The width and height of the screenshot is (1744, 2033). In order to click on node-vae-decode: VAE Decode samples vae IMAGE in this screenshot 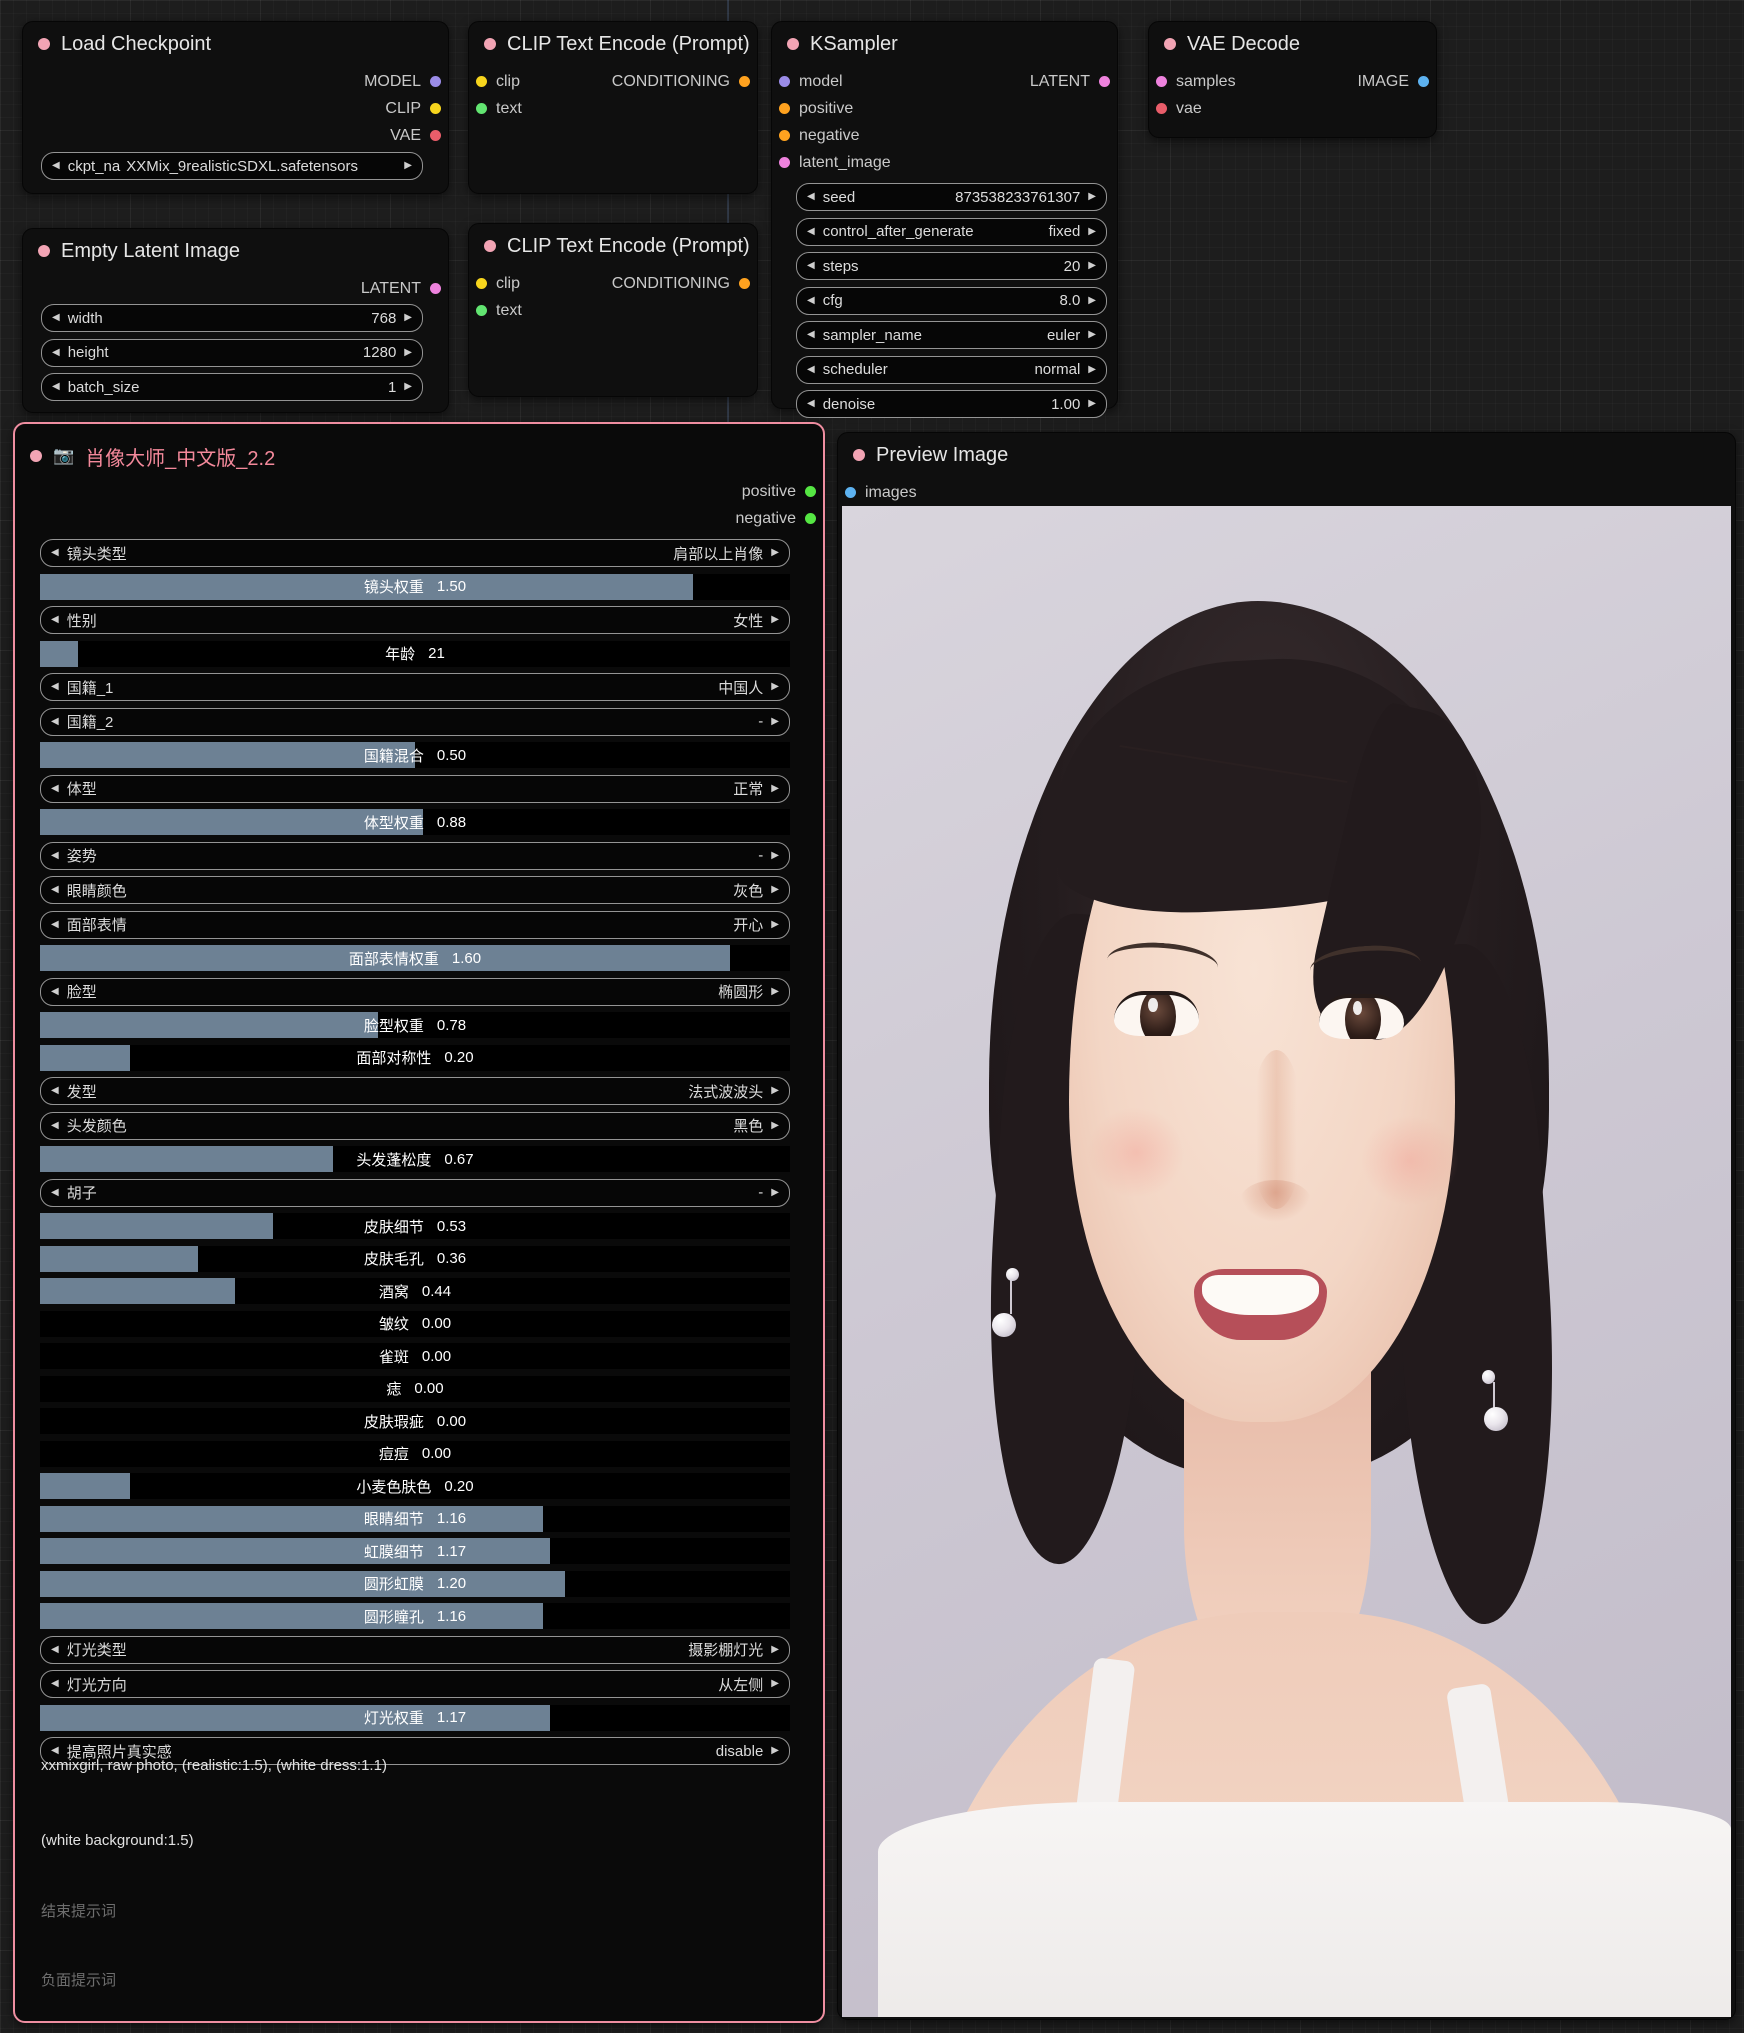, I will do `click(1292, 79)`.